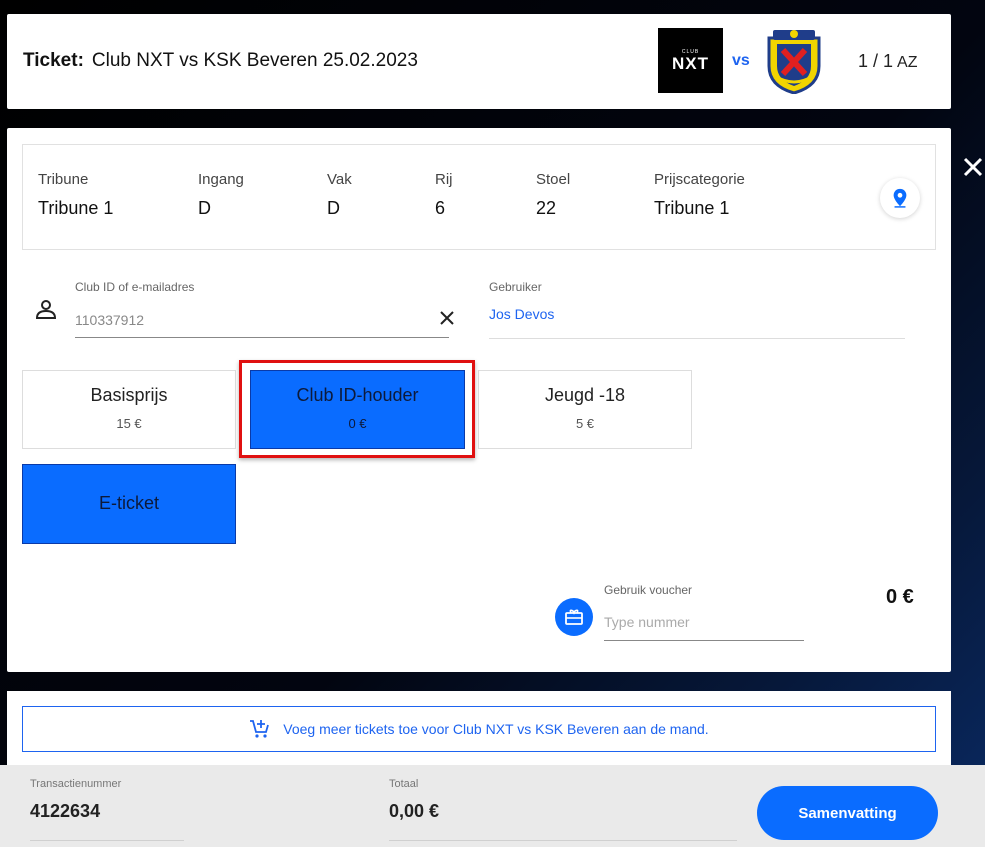 Image resolution: width=985 pixels, height=847 pixels. Describe the element at coordinates (546, 208) in the screenshot. I see `seat-value: 22` at that location.